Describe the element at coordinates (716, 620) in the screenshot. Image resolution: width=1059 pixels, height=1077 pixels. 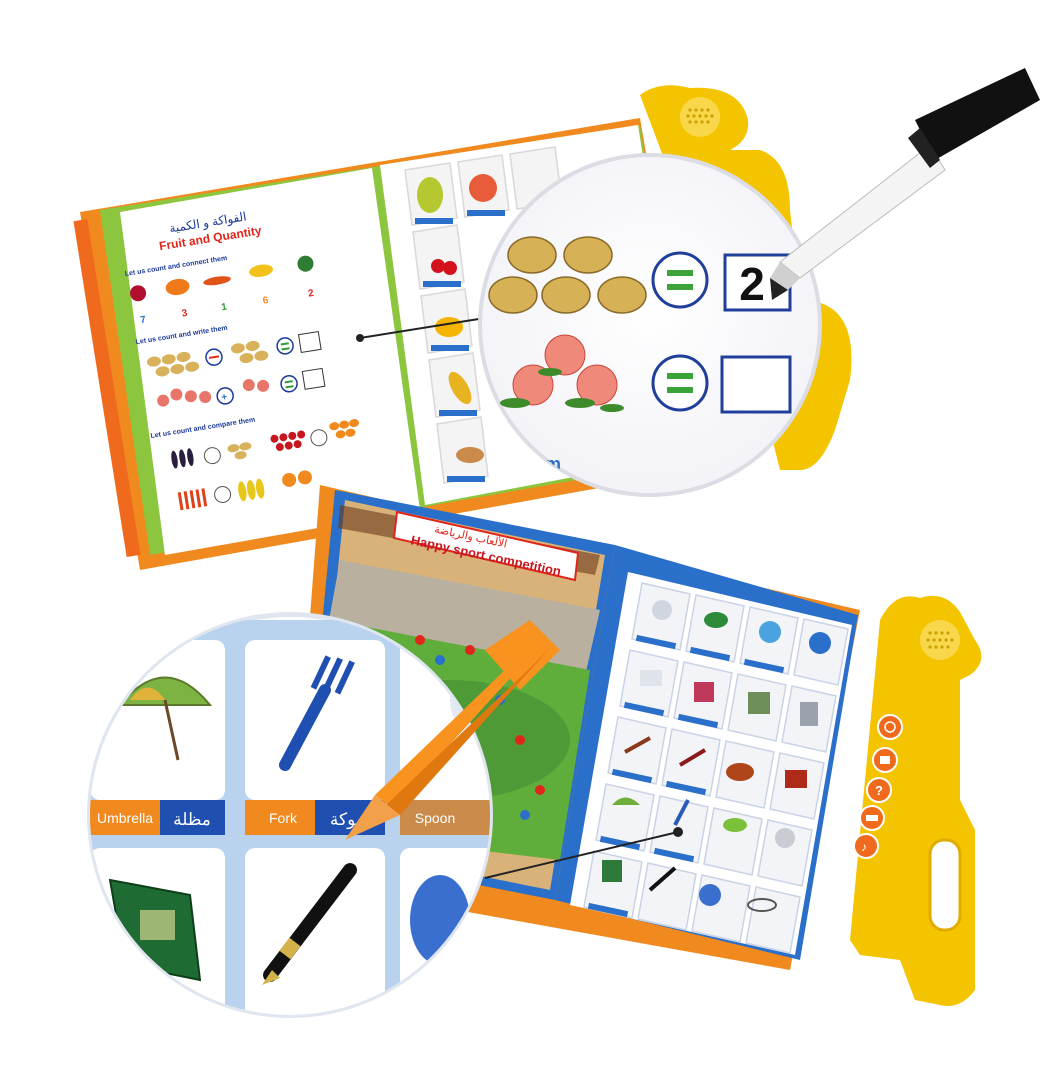
I see `telephone-icon` at that location.